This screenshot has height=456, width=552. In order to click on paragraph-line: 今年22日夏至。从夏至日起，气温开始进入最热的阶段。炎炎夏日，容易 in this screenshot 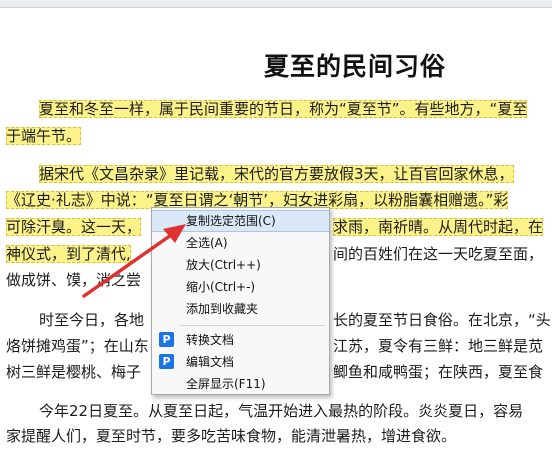, I will do `click(281, 411)`.